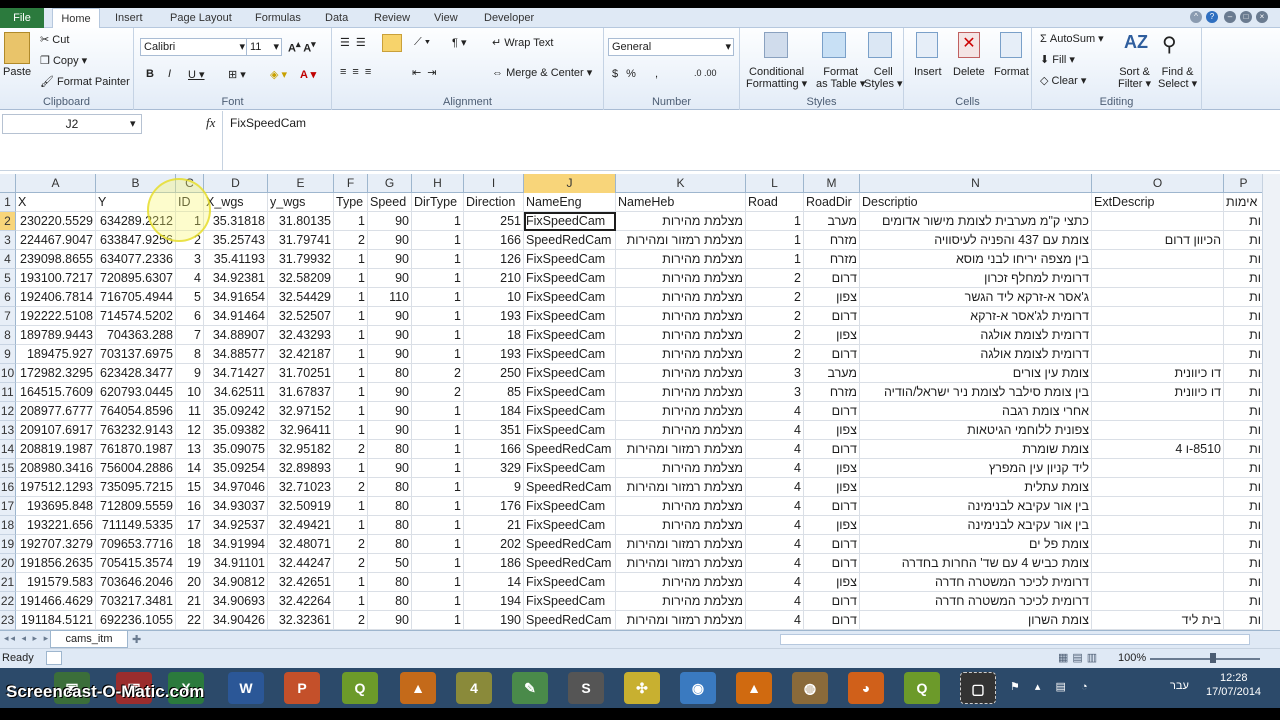 Image resolution: width=1280 pixels, height=720 pixels. I want to click on cell: 31.79741, so click(301, 240).